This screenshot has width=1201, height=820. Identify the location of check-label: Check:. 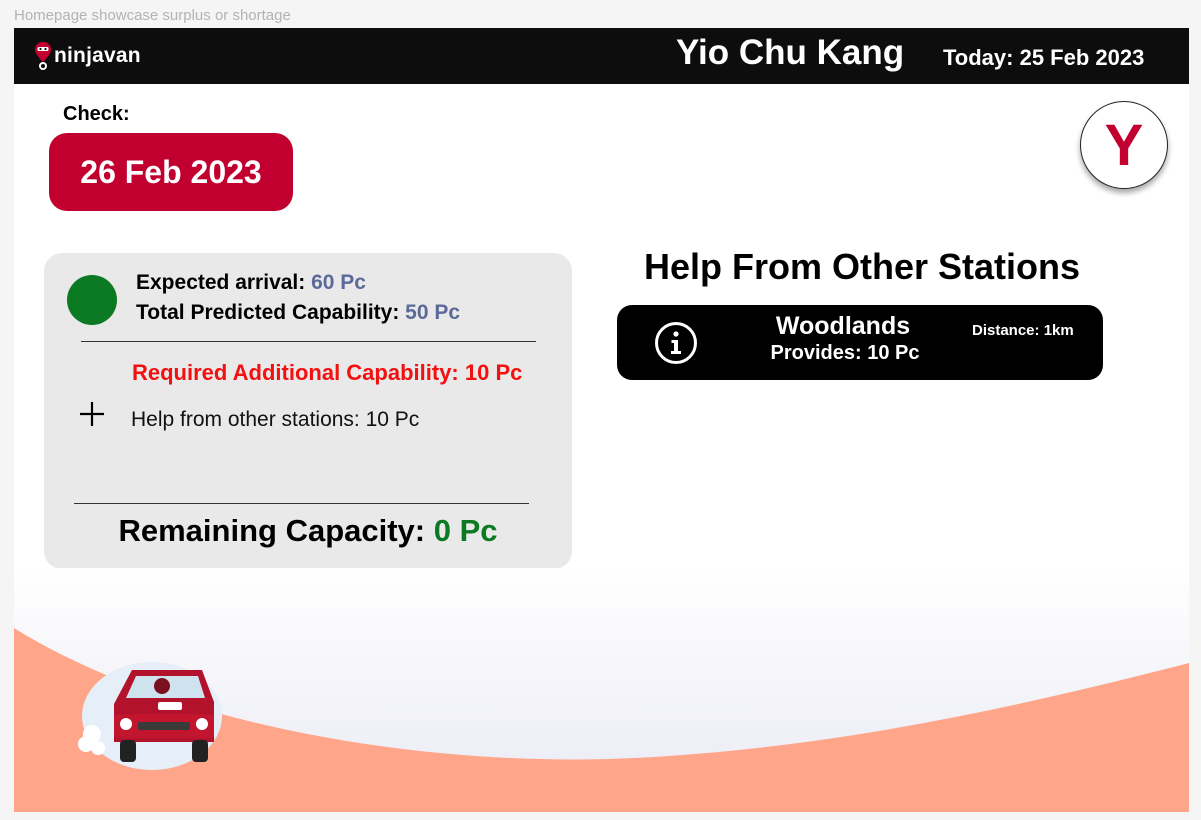
(96, 114).